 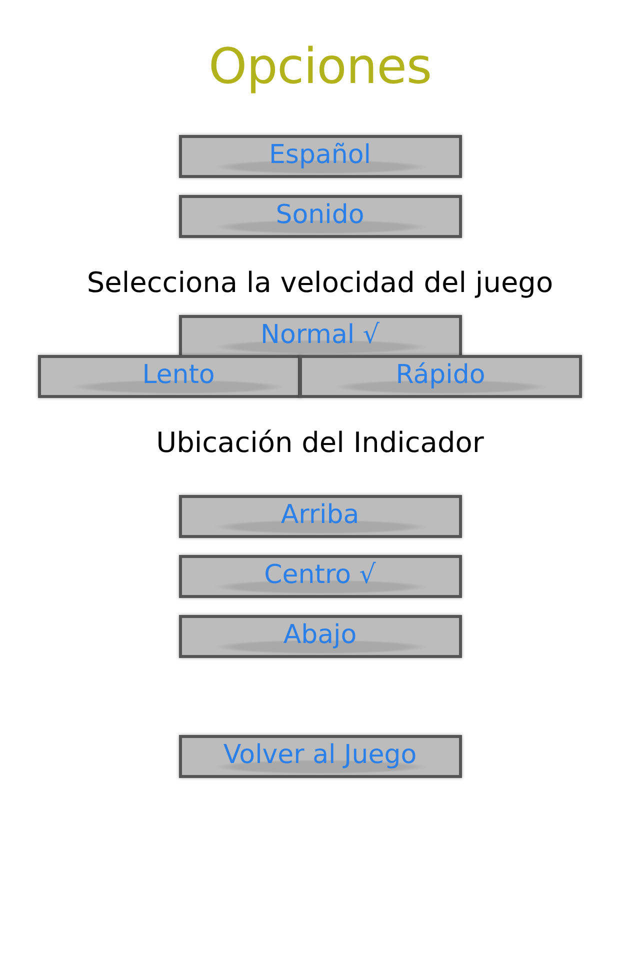 I want to click on speed-option-button: Rápido, so click(x=440, y=376).